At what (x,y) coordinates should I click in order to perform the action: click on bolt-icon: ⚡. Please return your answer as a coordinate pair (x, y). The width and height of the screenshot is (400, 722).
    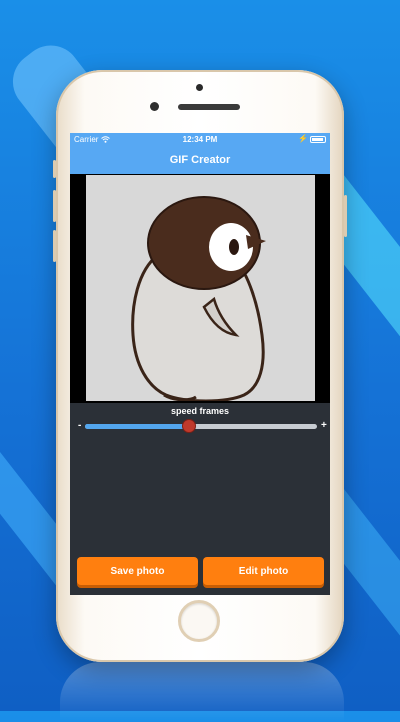
    Looking at the image, I should click on (303, 138).